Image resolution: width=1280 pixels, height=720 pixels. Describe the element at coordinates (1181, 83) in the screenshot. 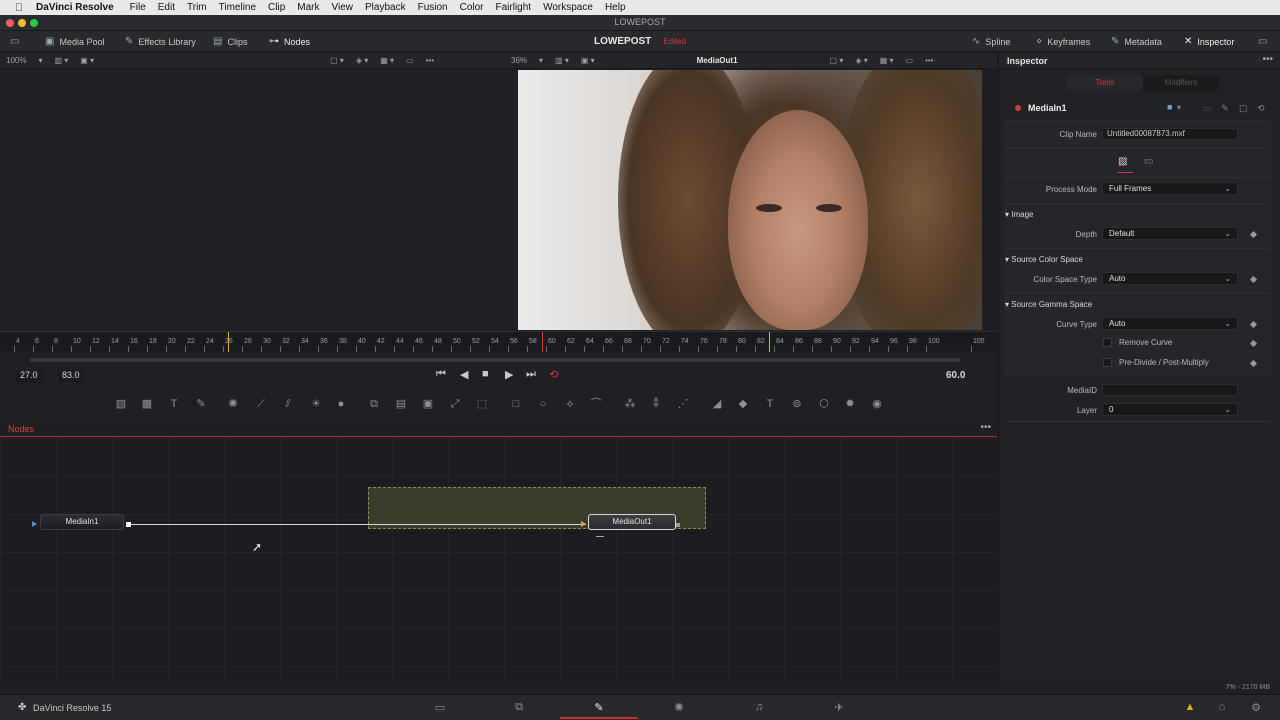

I see `tab-modifiers: Modifiers` at that location.